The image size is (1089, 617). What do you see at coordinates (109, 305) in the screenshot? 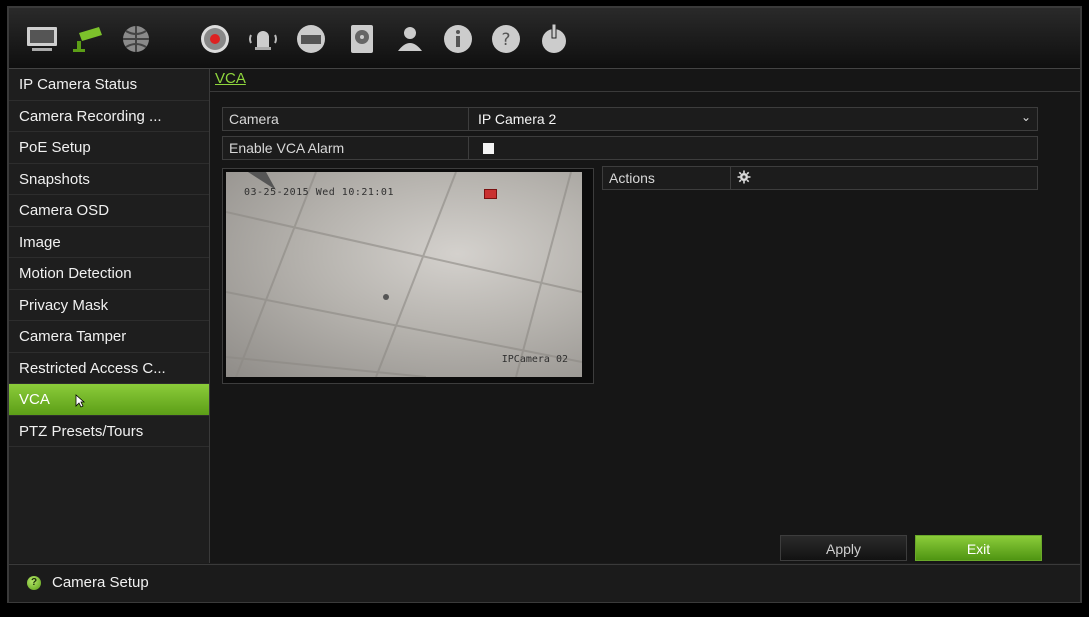
I see `sidebar-item-privacy-mask: Privacy Mask` at bounding box center [109, 305].